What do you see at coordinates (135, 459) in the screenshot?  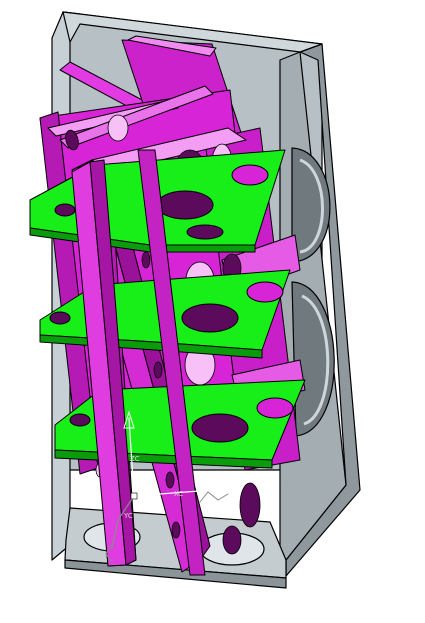 I see `triad-z-label: ZC` at bounding box center [135, 459].